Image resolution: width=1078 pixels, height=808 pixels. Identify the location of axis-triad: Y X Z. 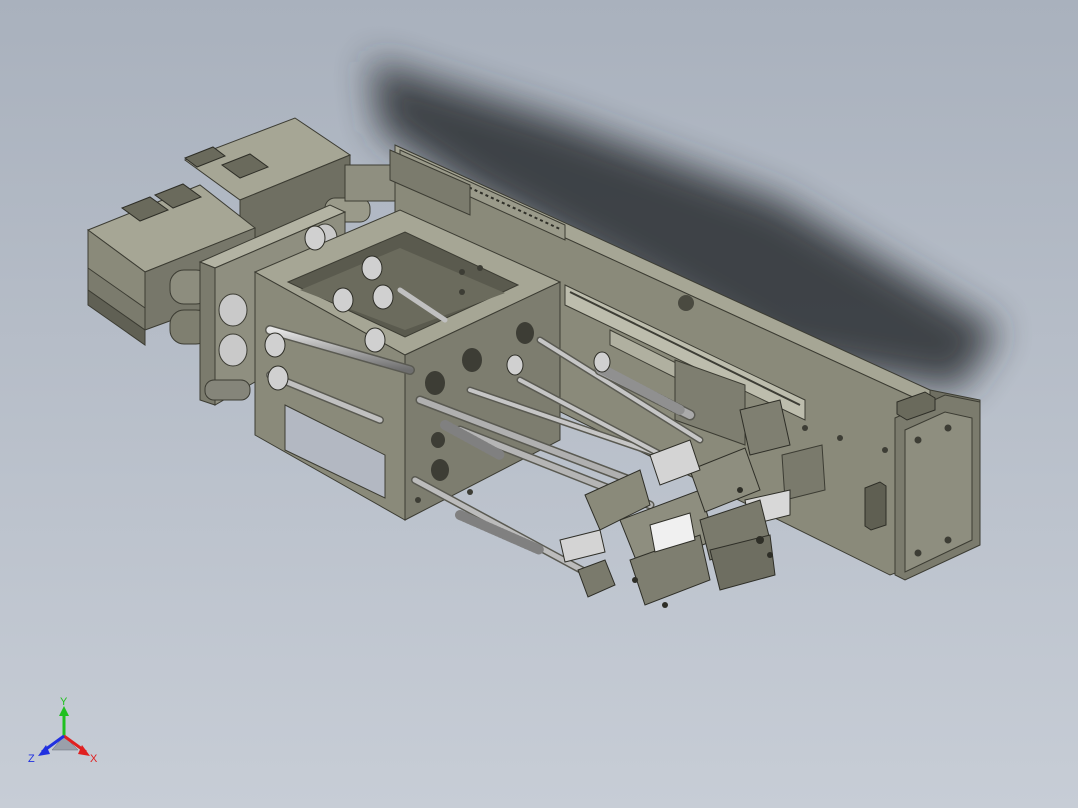
(66, 730).